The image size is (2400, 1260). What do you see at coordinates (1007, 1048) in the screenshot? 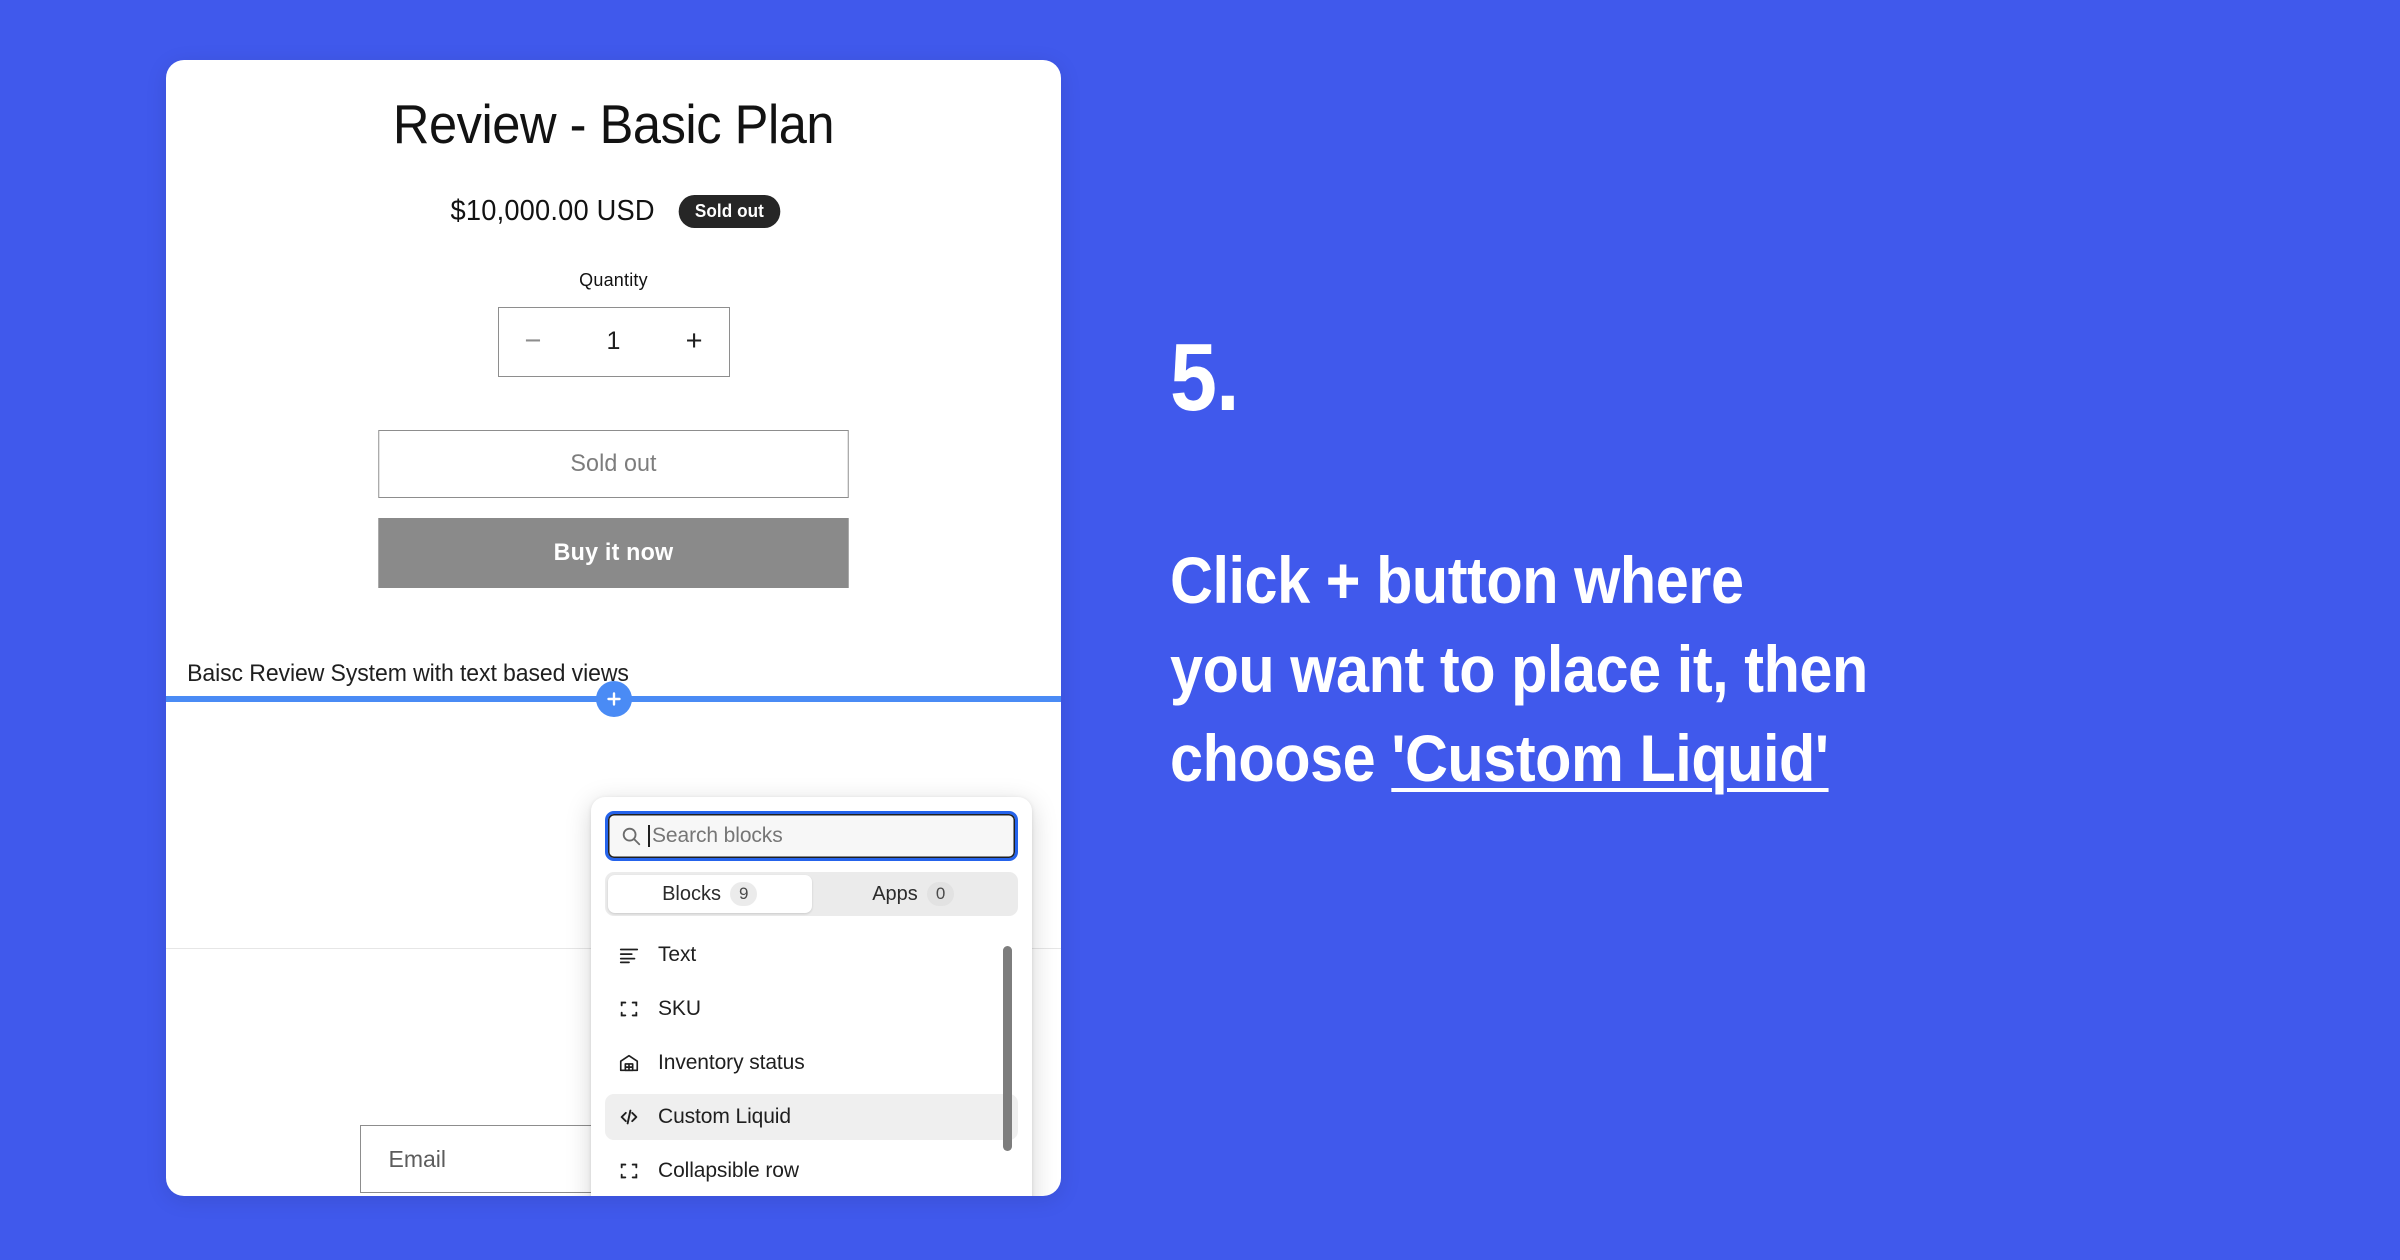
I see `picker-scrollbar` at bounding box center [1007, 1048].